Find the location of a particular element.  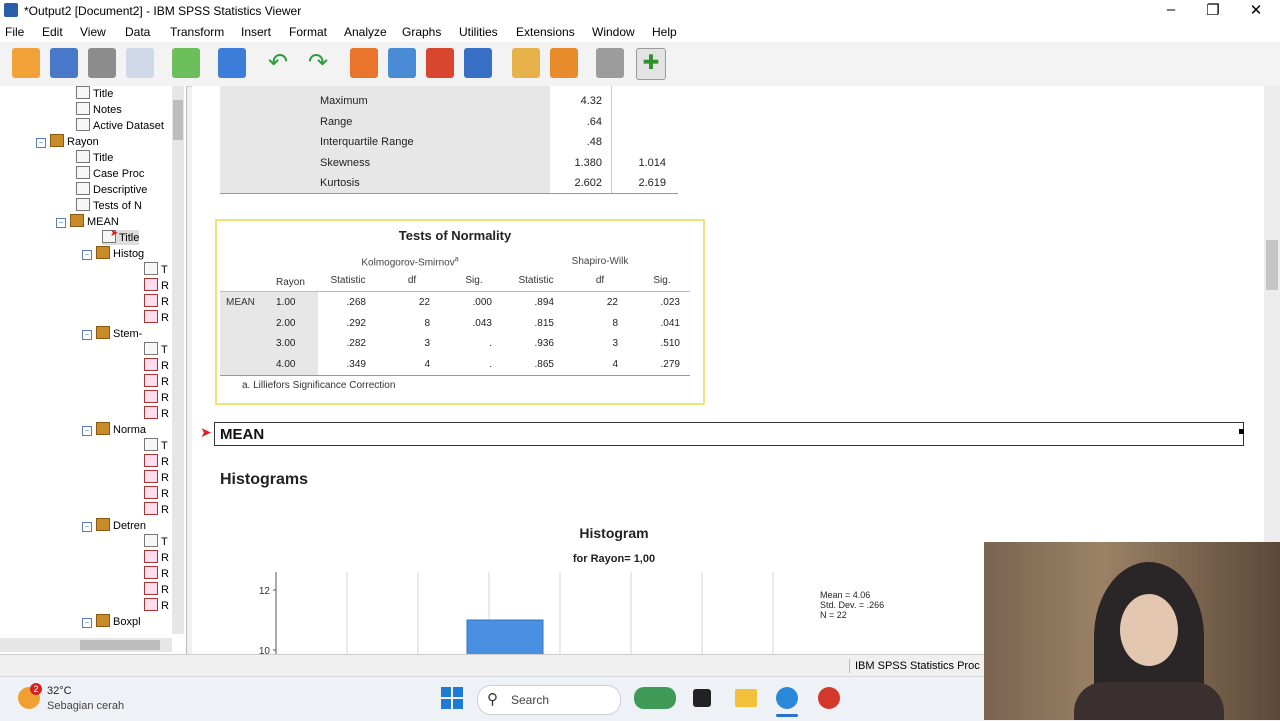

outline-item: − Stem- is located at coordinates (112, 333).